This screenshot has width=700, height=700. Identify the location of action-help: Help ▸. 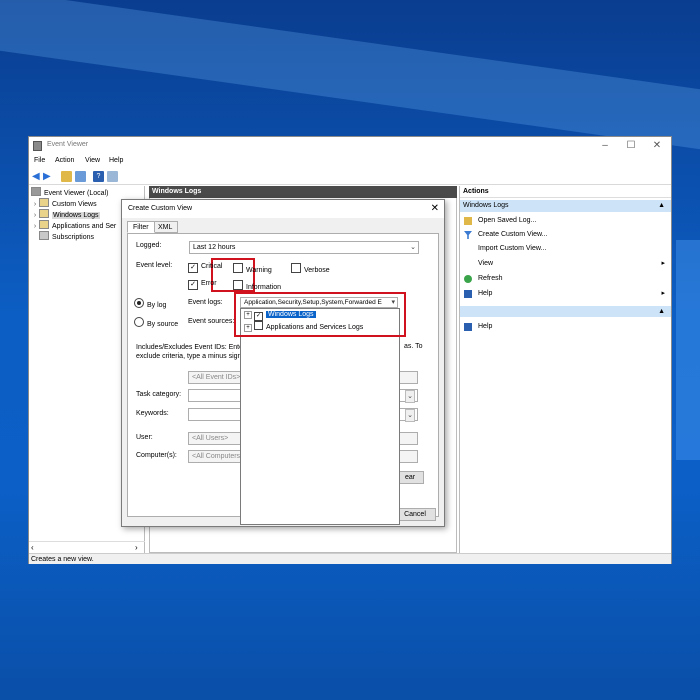
(565, 294).